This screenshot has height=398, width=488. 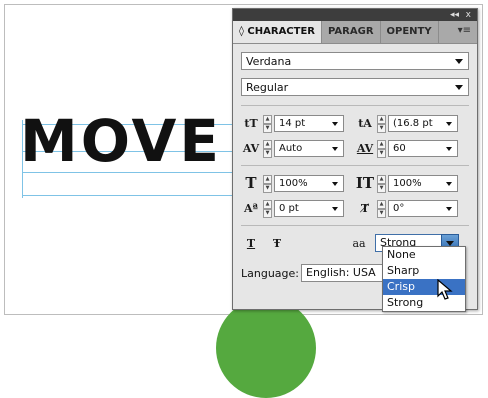 I want to click on collapse-icon: ◂◂, so click(x=454, y=15).